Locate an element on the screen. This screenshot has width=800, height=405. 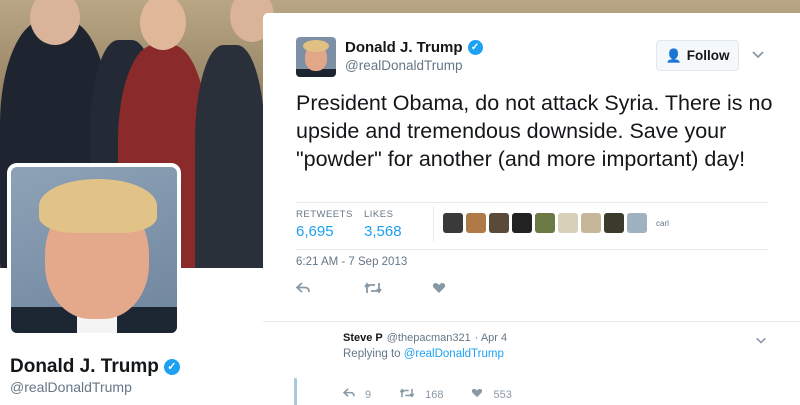
reply-button: 9 is located at coordinates (357, 394).